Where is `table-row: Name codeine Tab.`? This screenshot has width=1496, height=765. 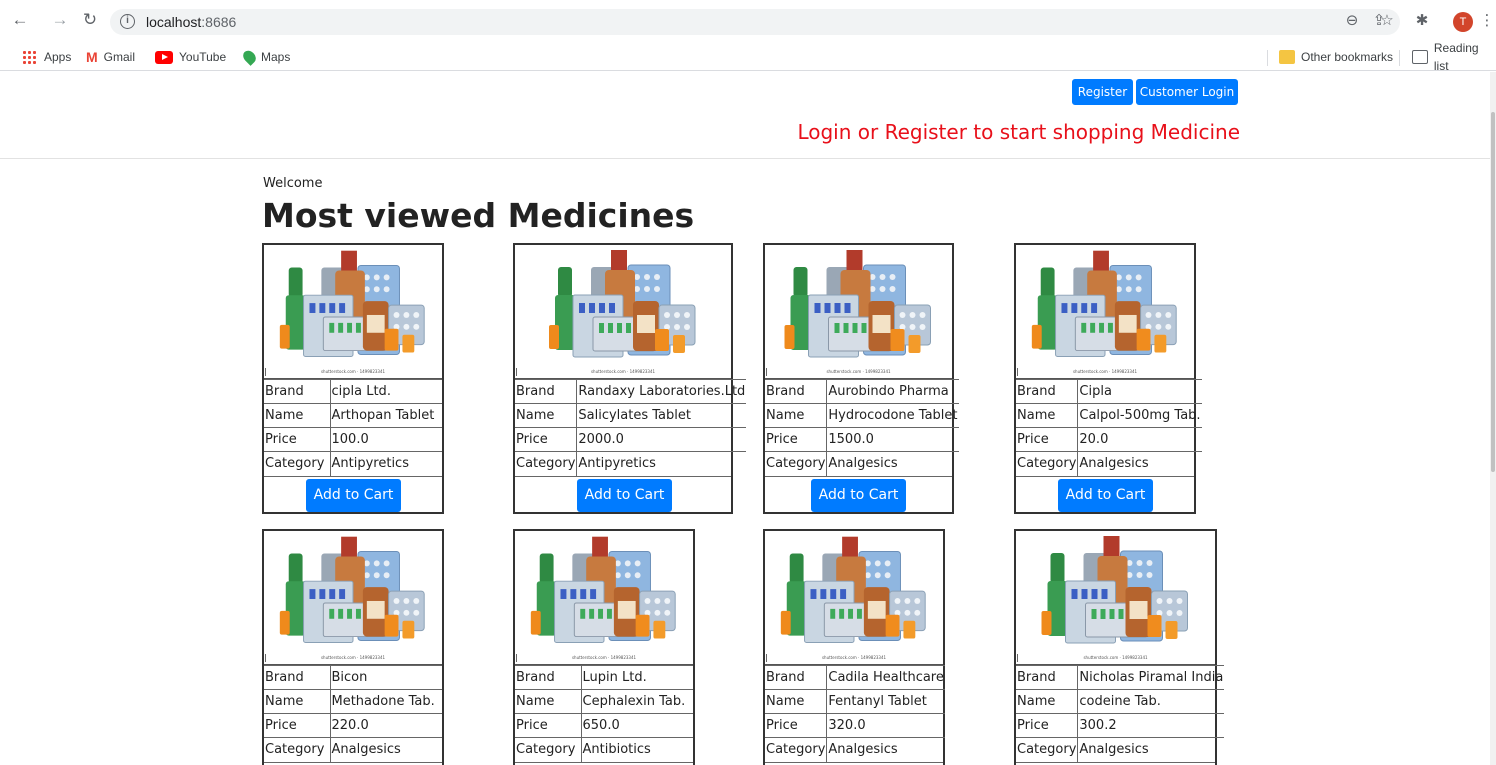
table-row: Name codeine Tab. is located at coordinates (1120, 701).